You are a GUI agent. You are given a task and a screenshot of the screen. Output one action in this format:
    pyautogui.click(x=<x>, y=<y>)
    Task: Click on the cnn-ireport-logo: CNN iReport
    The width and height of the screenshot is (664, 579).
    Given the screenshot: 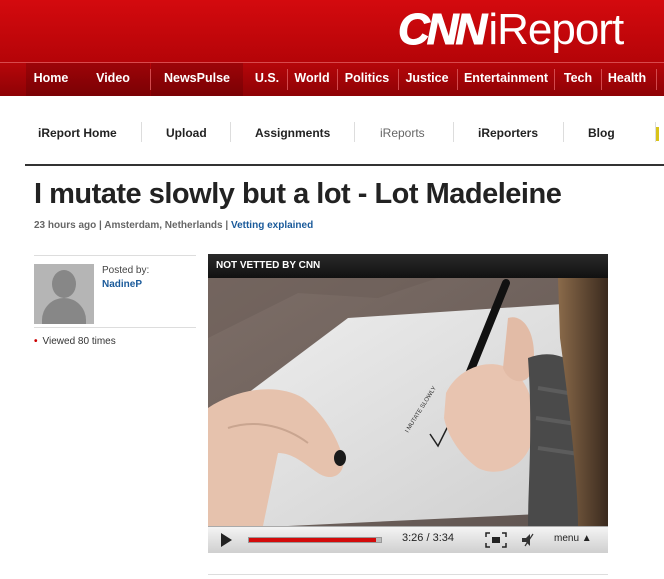 What is the action you would take?
    pyautogui.click(x=510, y=30)
    